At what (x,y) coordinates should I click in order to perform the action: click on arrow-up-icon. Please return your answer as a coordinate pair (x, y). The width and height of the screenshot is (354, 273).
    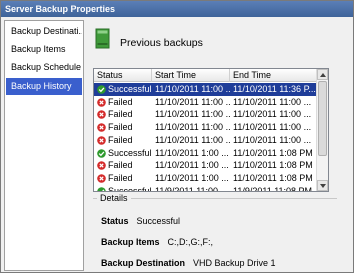
    Looking at the image, I should click on (323, 75).